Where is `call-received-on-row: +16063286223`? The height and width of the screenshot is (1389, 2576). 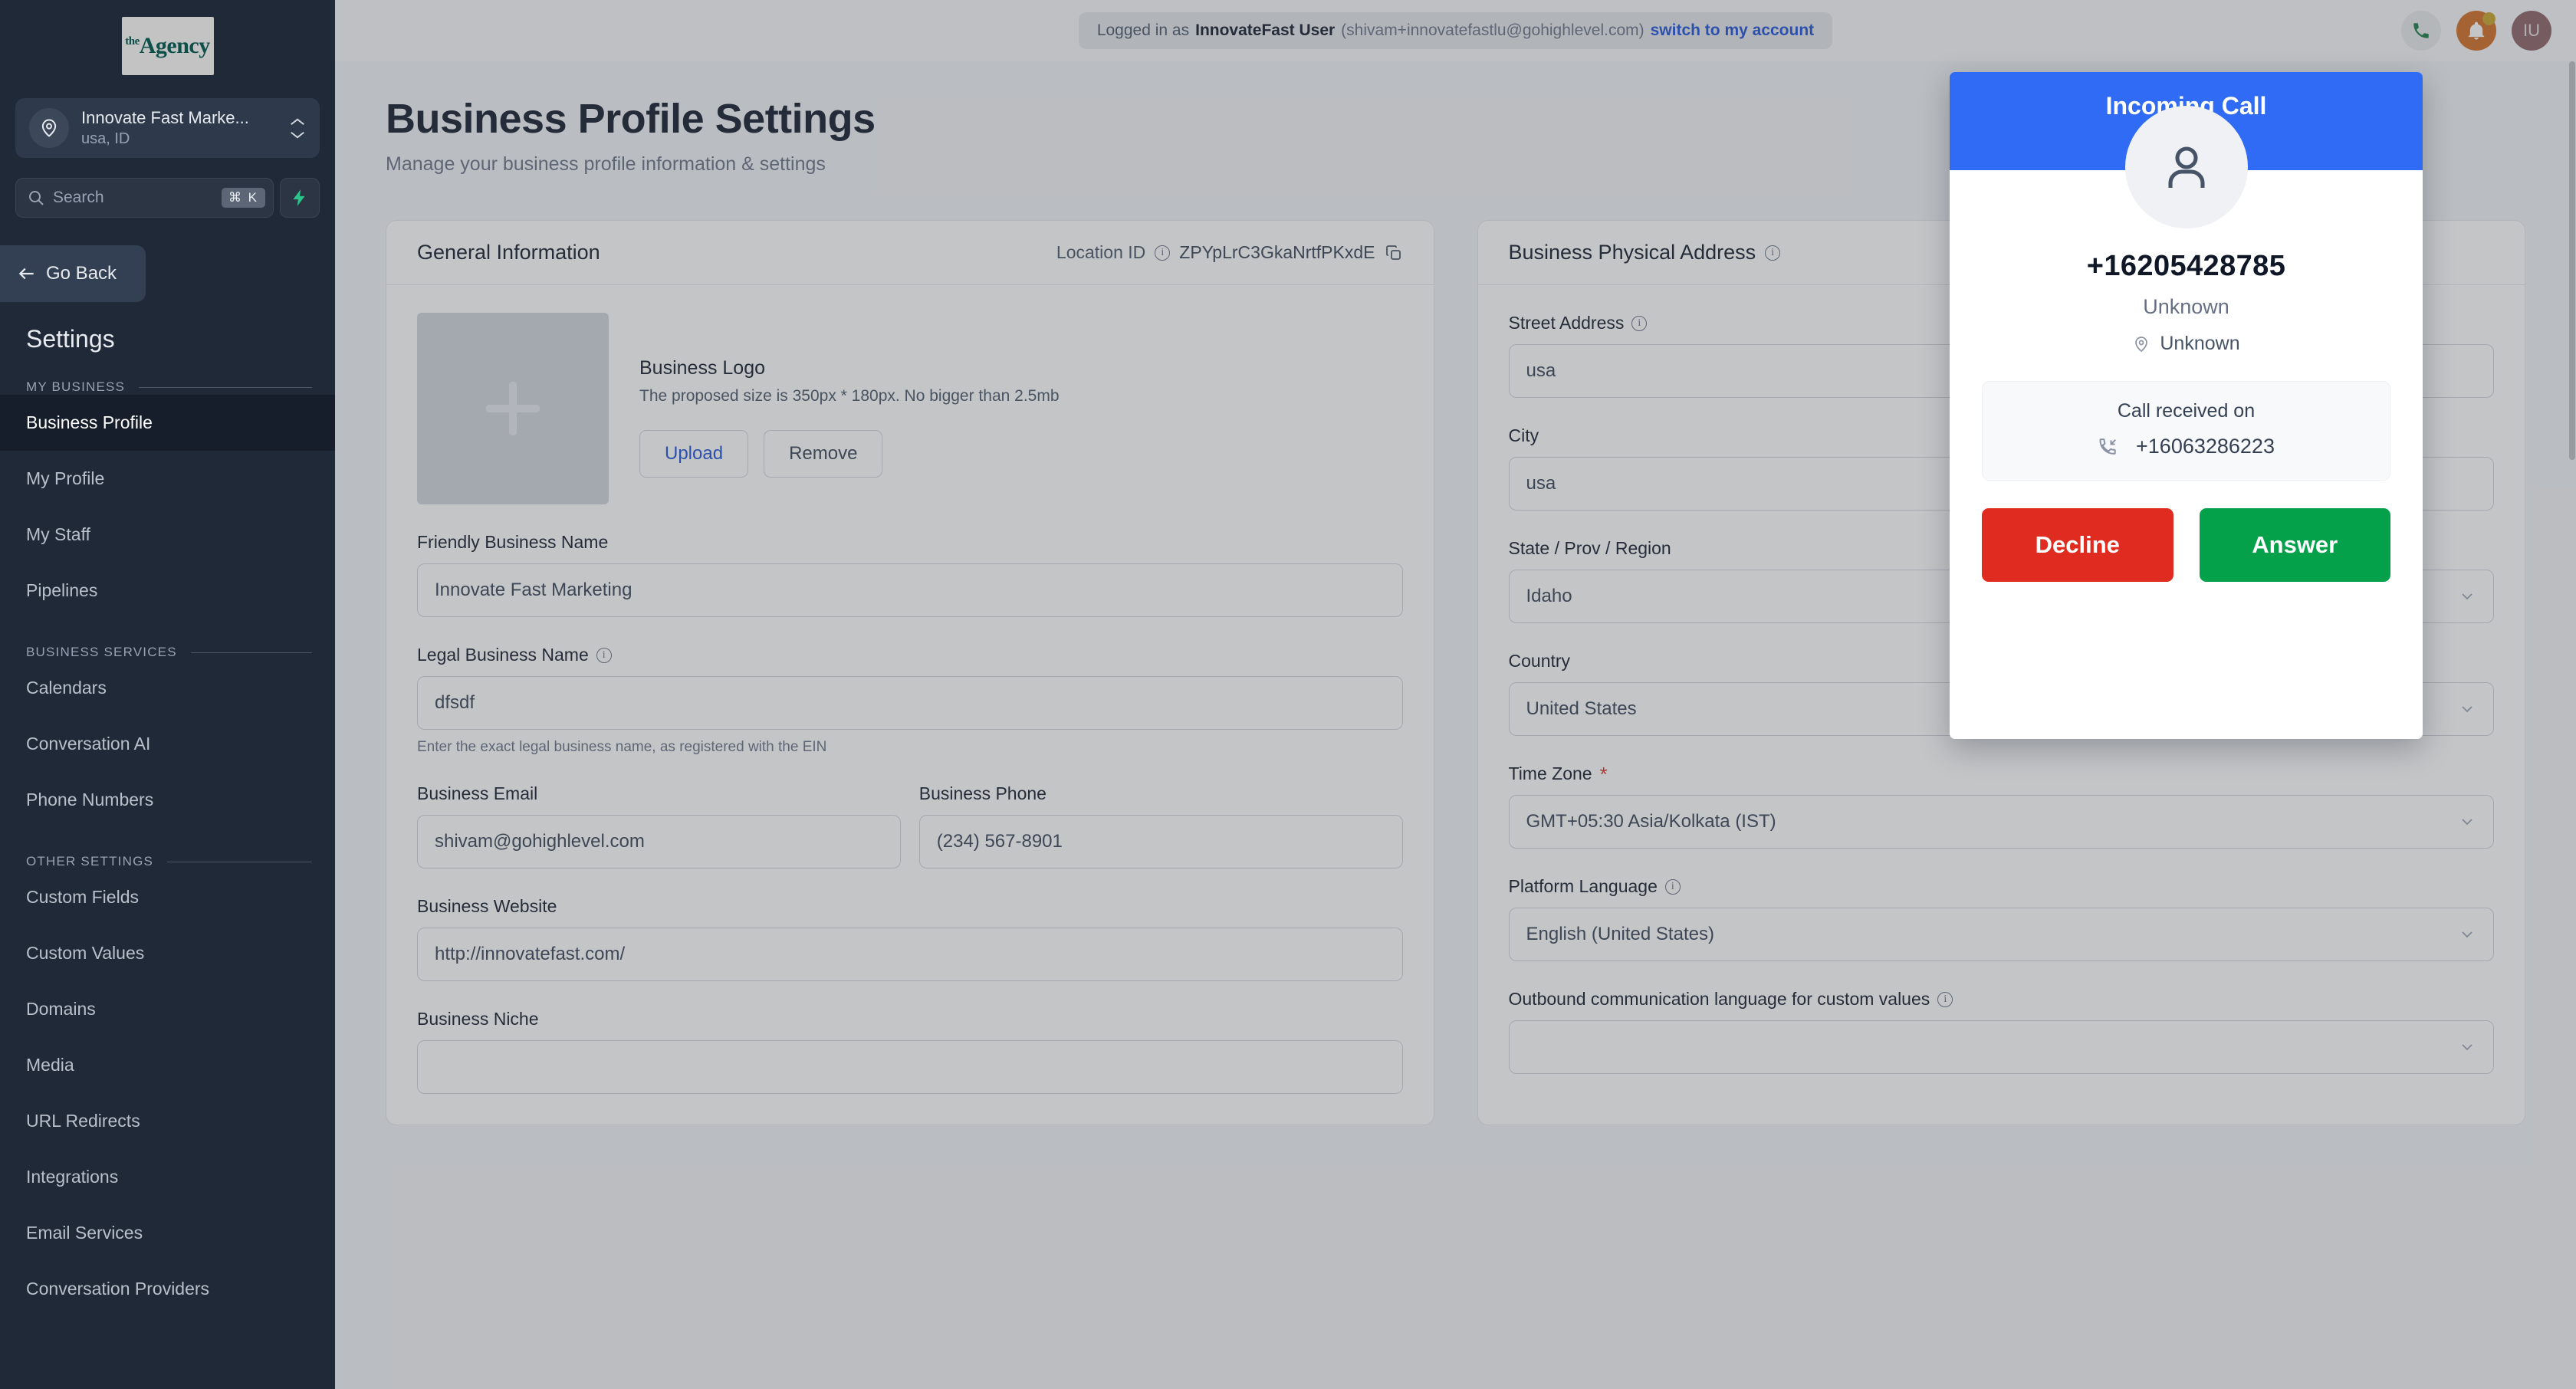 call-received-on-row: +16063286223 is located at coordinates (2186, 446).